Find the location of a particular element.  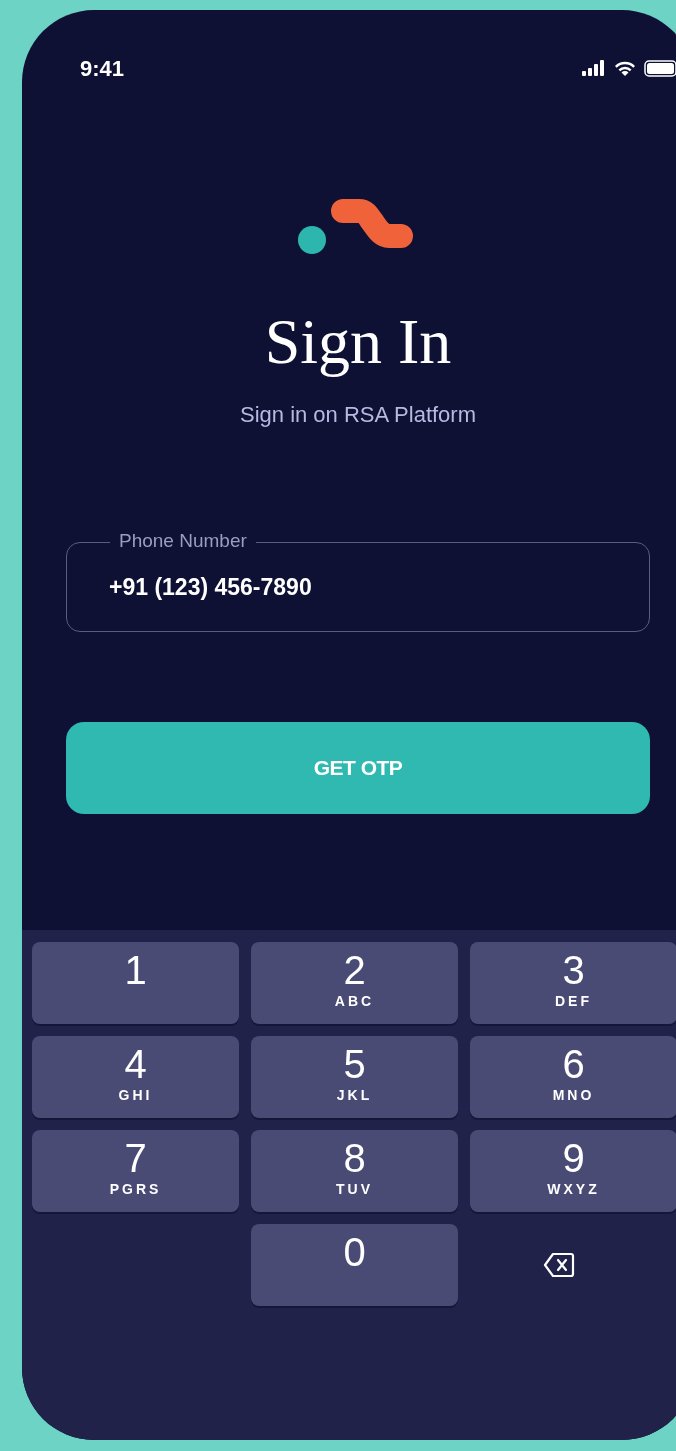

keypad-key: 4 GHI is located at coordinates (135, 1077).